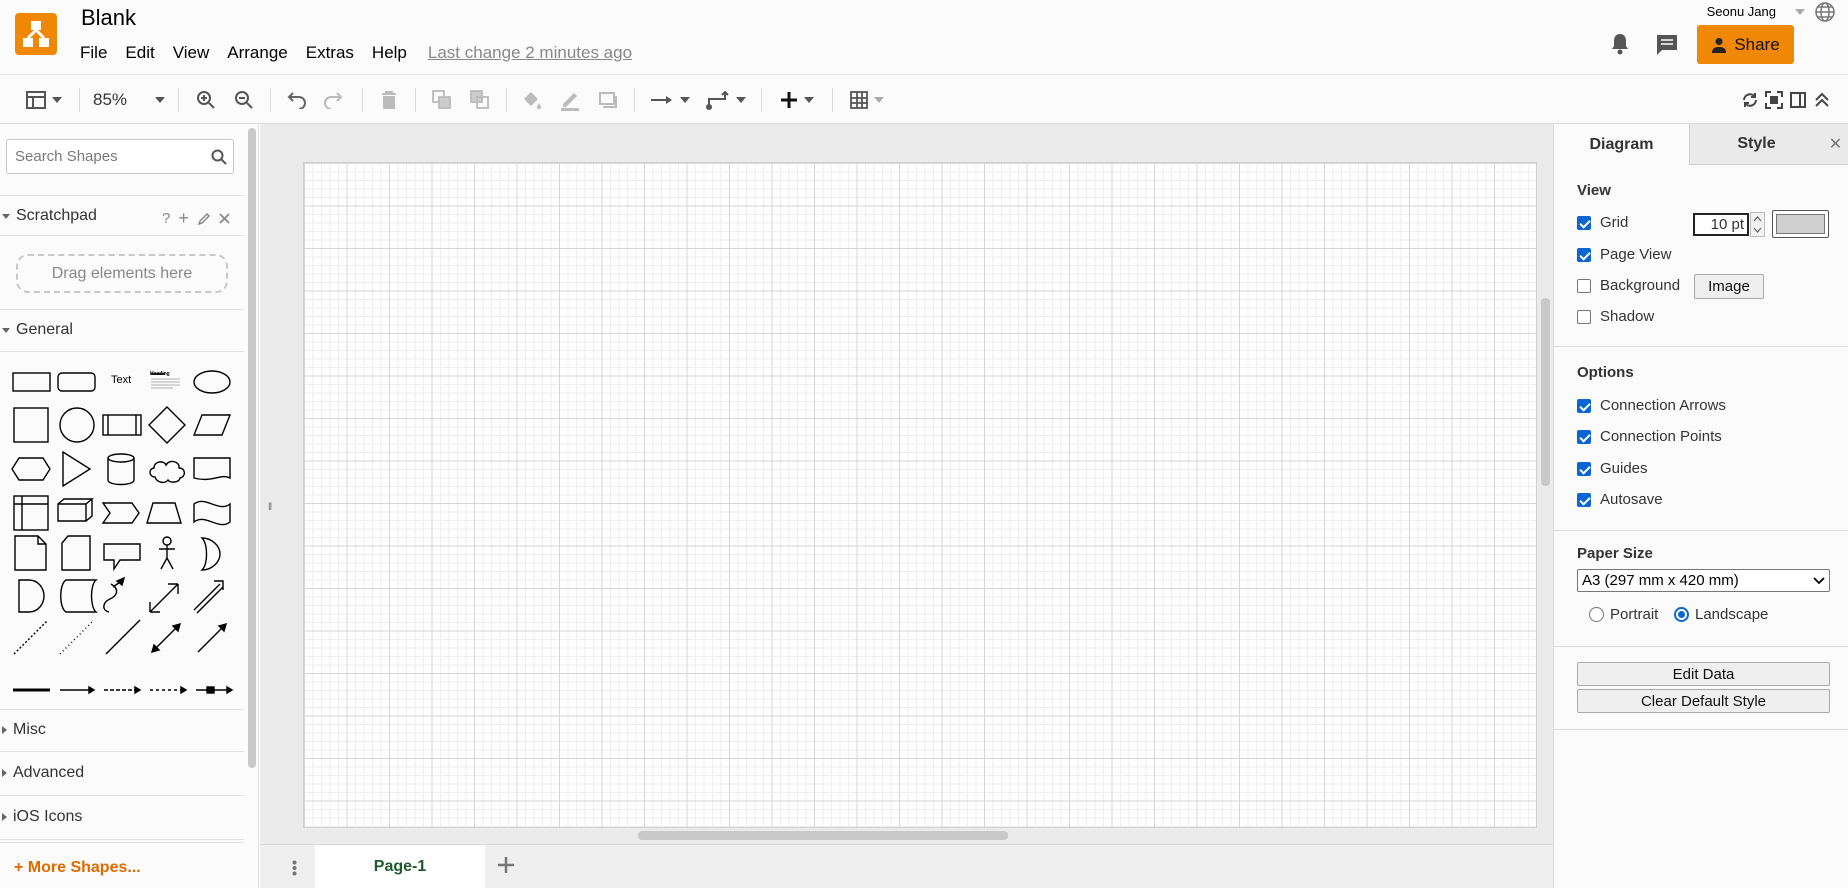  I want to click on to-back-button, so click(480, 100).